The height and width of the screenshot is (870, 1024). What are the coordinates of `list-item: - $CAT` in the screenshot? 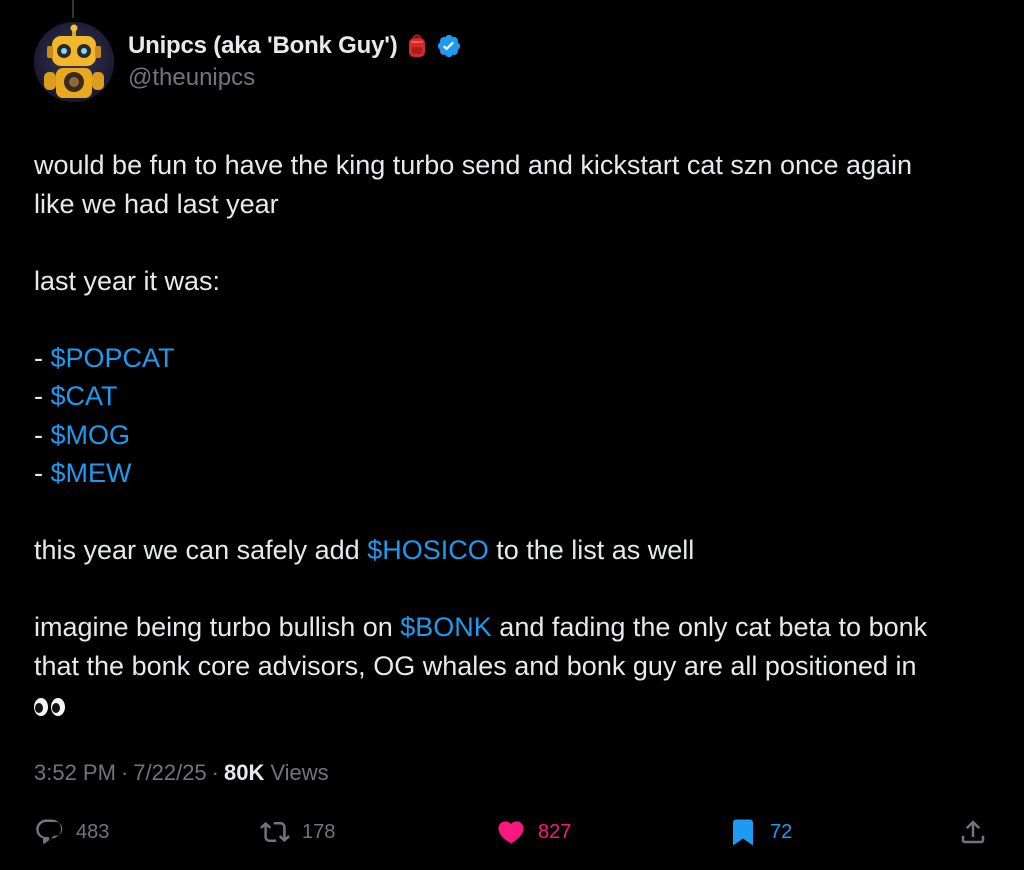 It's located at (514, 396).